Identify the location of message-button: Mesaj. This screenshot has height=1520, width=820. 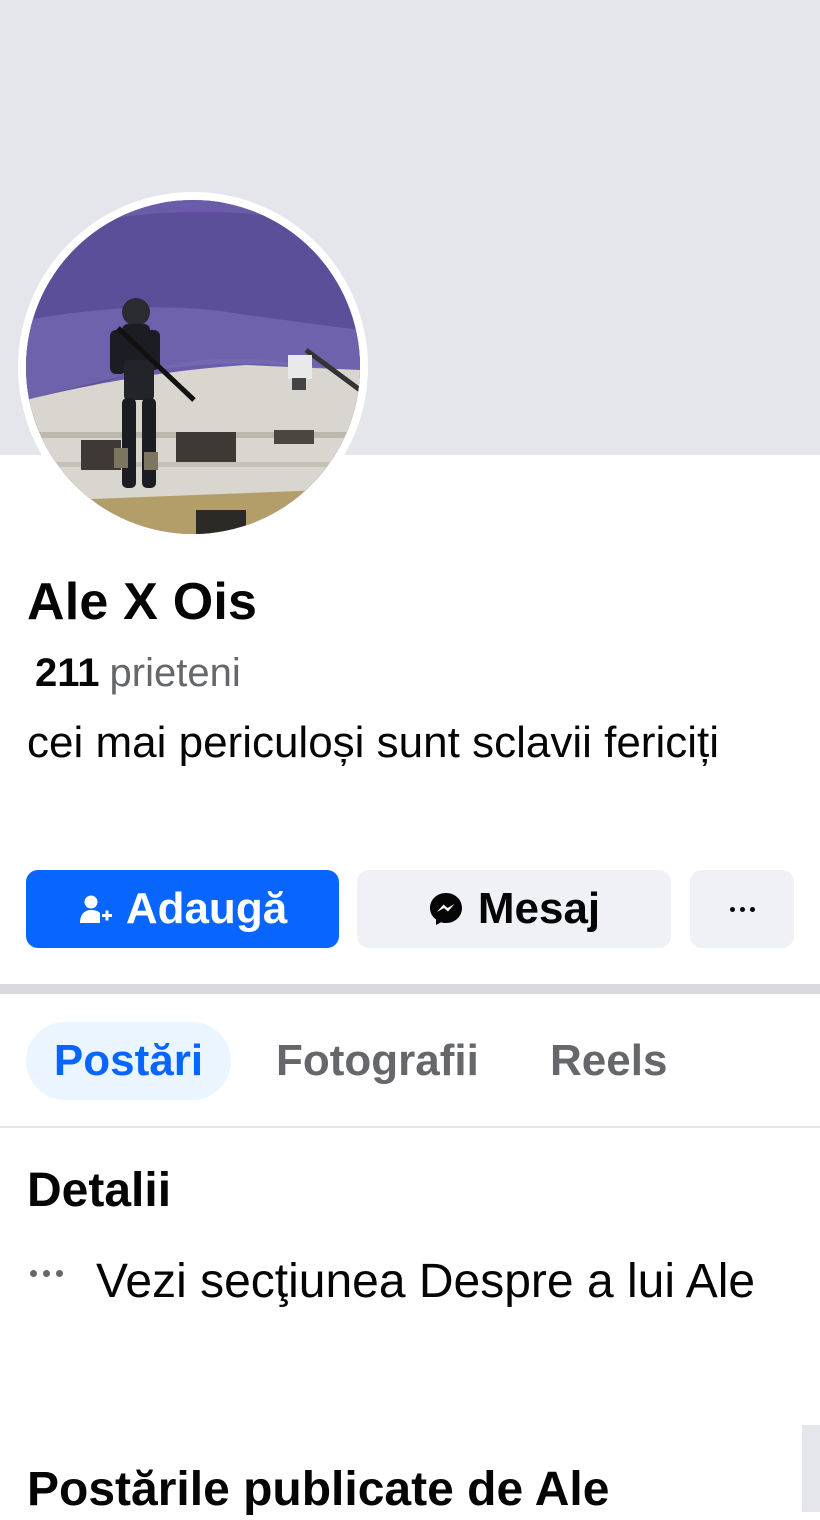
(514, 909).